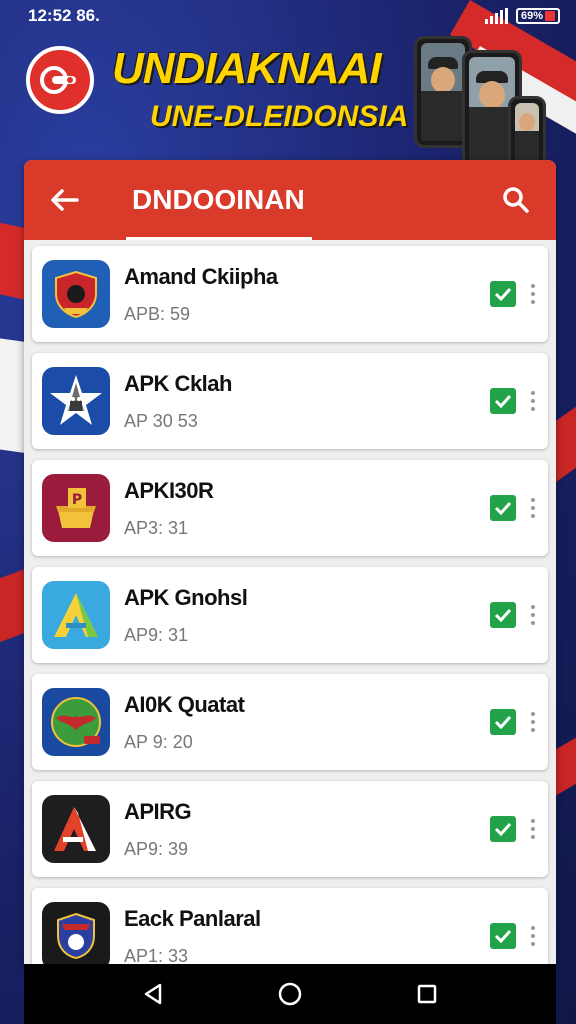 This screenshot has height=1024, width=576. I want to click on nav-back-button, so click(153, 994).